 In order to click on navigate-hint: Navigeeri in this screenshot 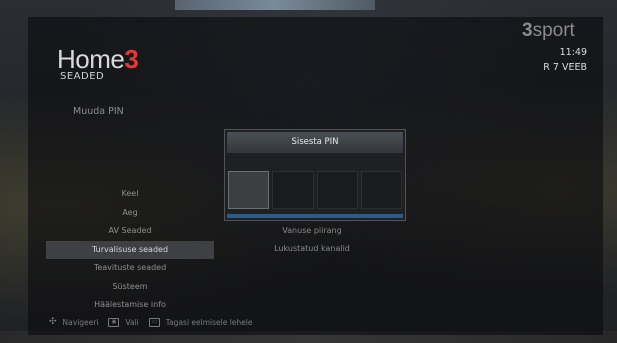, I will do `click(80, 322)`.